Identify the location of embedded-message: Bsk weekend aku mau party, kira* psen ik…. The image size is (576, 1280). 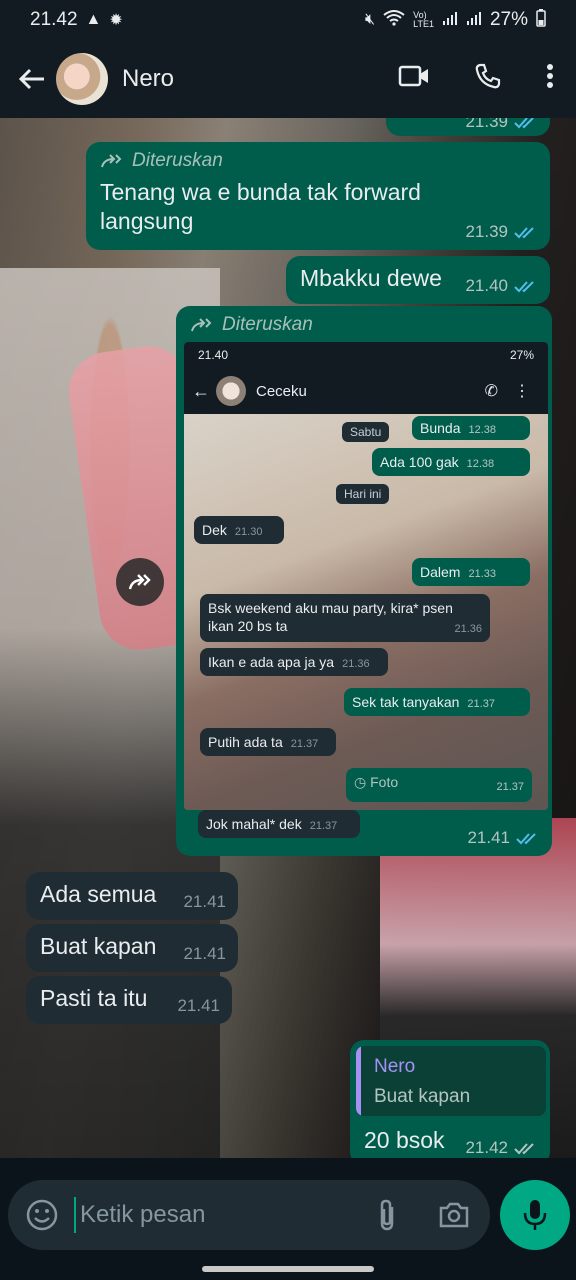
(345, 618).